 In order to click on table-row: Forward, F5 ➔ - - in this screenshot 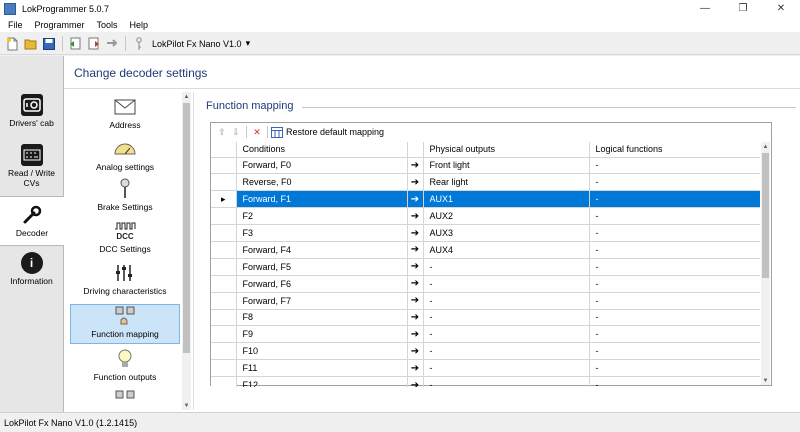, I will do `click(485, 267)`.